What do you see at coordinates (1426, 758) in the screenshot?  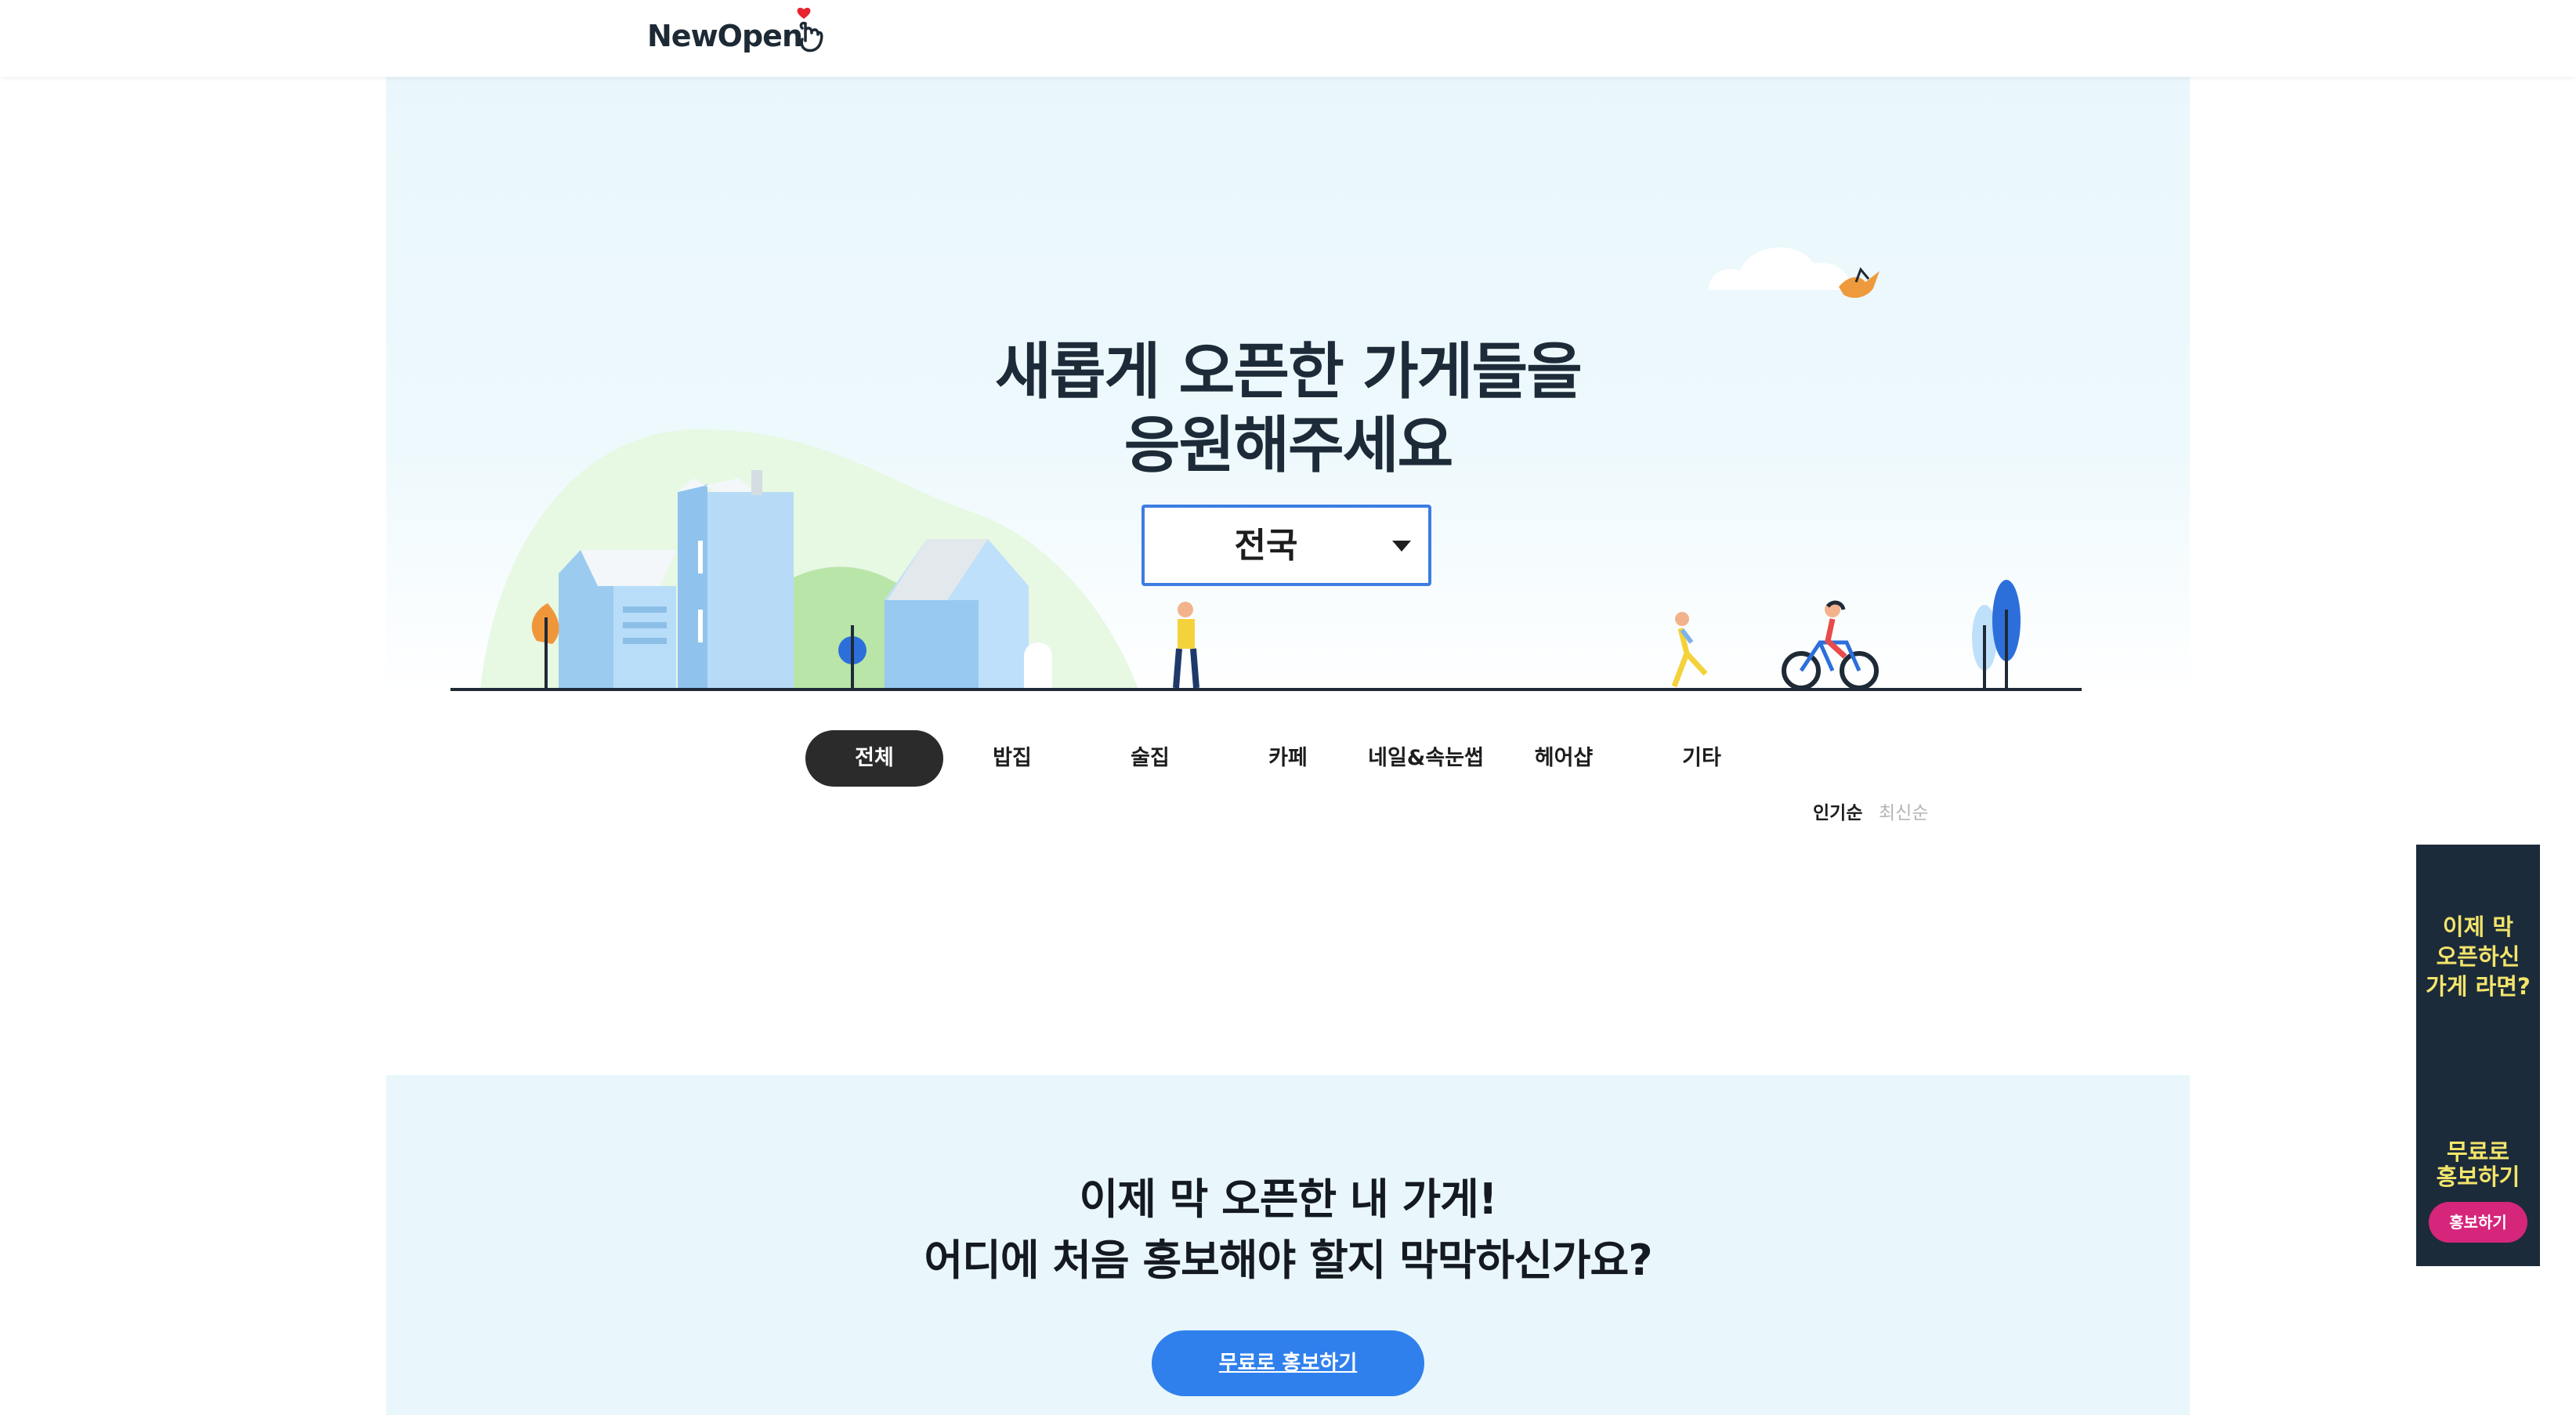 I see `tab-nail-lash: 네일&속눈썹` at bounding box center [1426, 758].